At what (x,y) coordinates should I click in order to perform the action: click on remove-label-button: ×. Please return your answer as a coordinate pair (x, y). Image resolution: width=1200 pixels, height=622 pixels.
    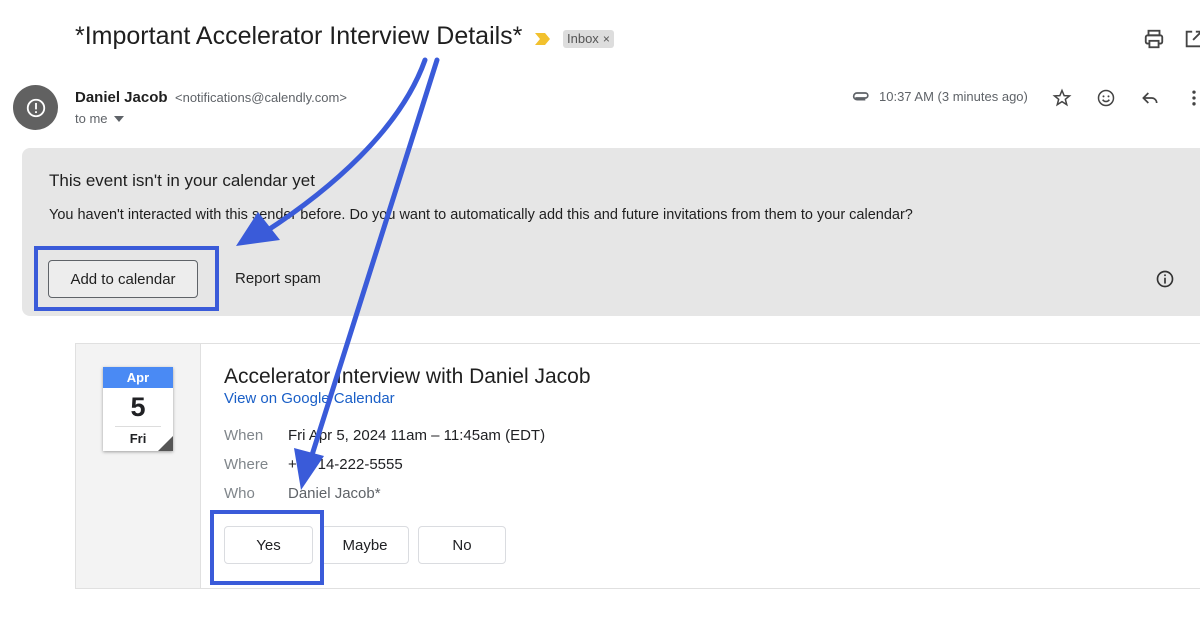
    Looking at the image, I should click on (606, 39).